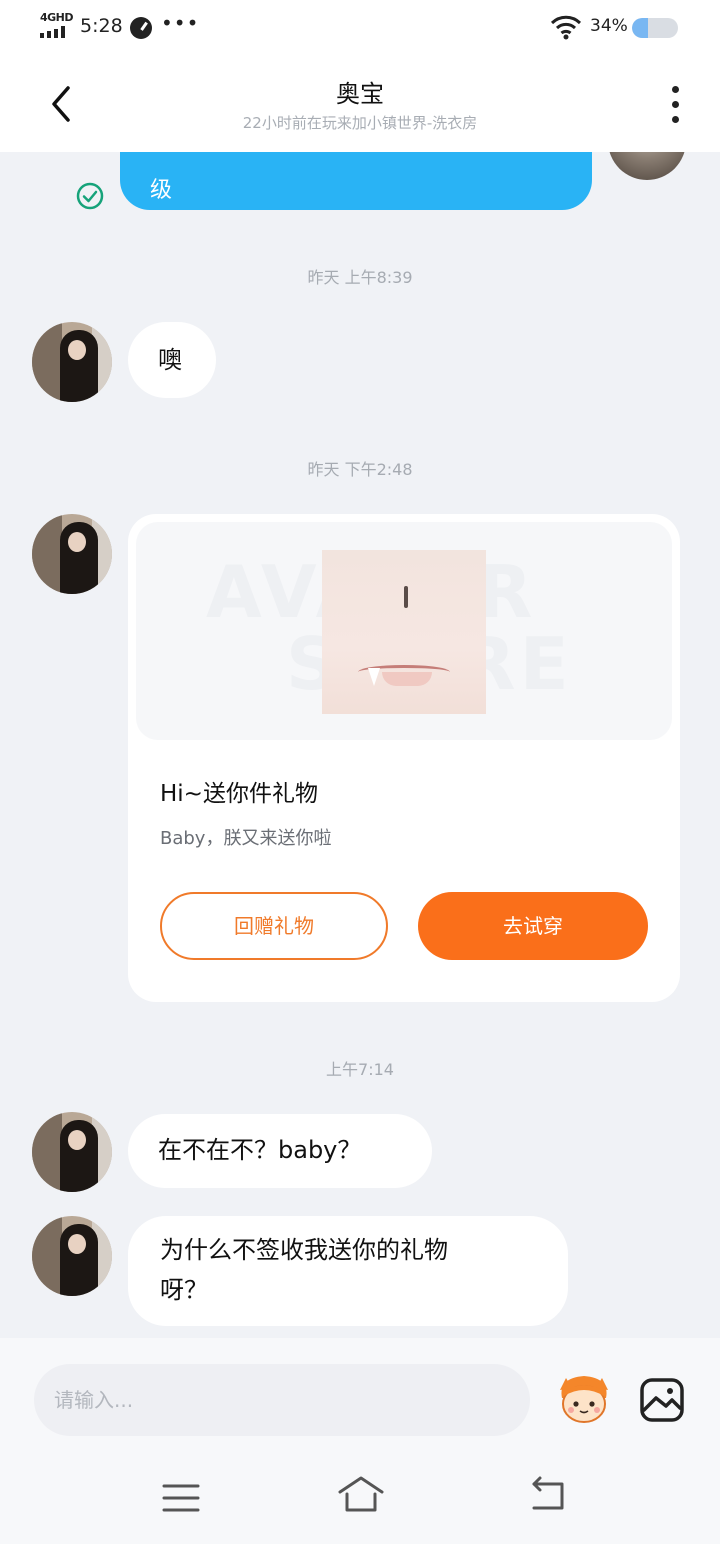 The width and height of the screenshot is (720, 1544). What do you see at coordinates (180, 23) in the screenshot?
I see `status-more-icon: •••` at bounding box center [180, 23].